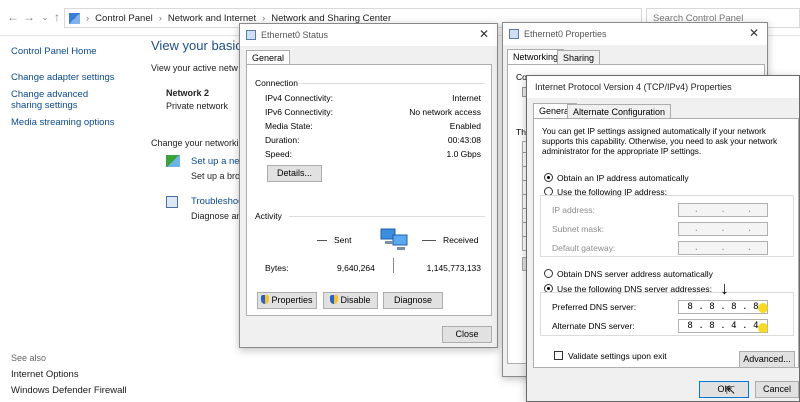 This screenshot has width=800, height=402. I want to click on cancel-button: Cancel, so click(777, 389).